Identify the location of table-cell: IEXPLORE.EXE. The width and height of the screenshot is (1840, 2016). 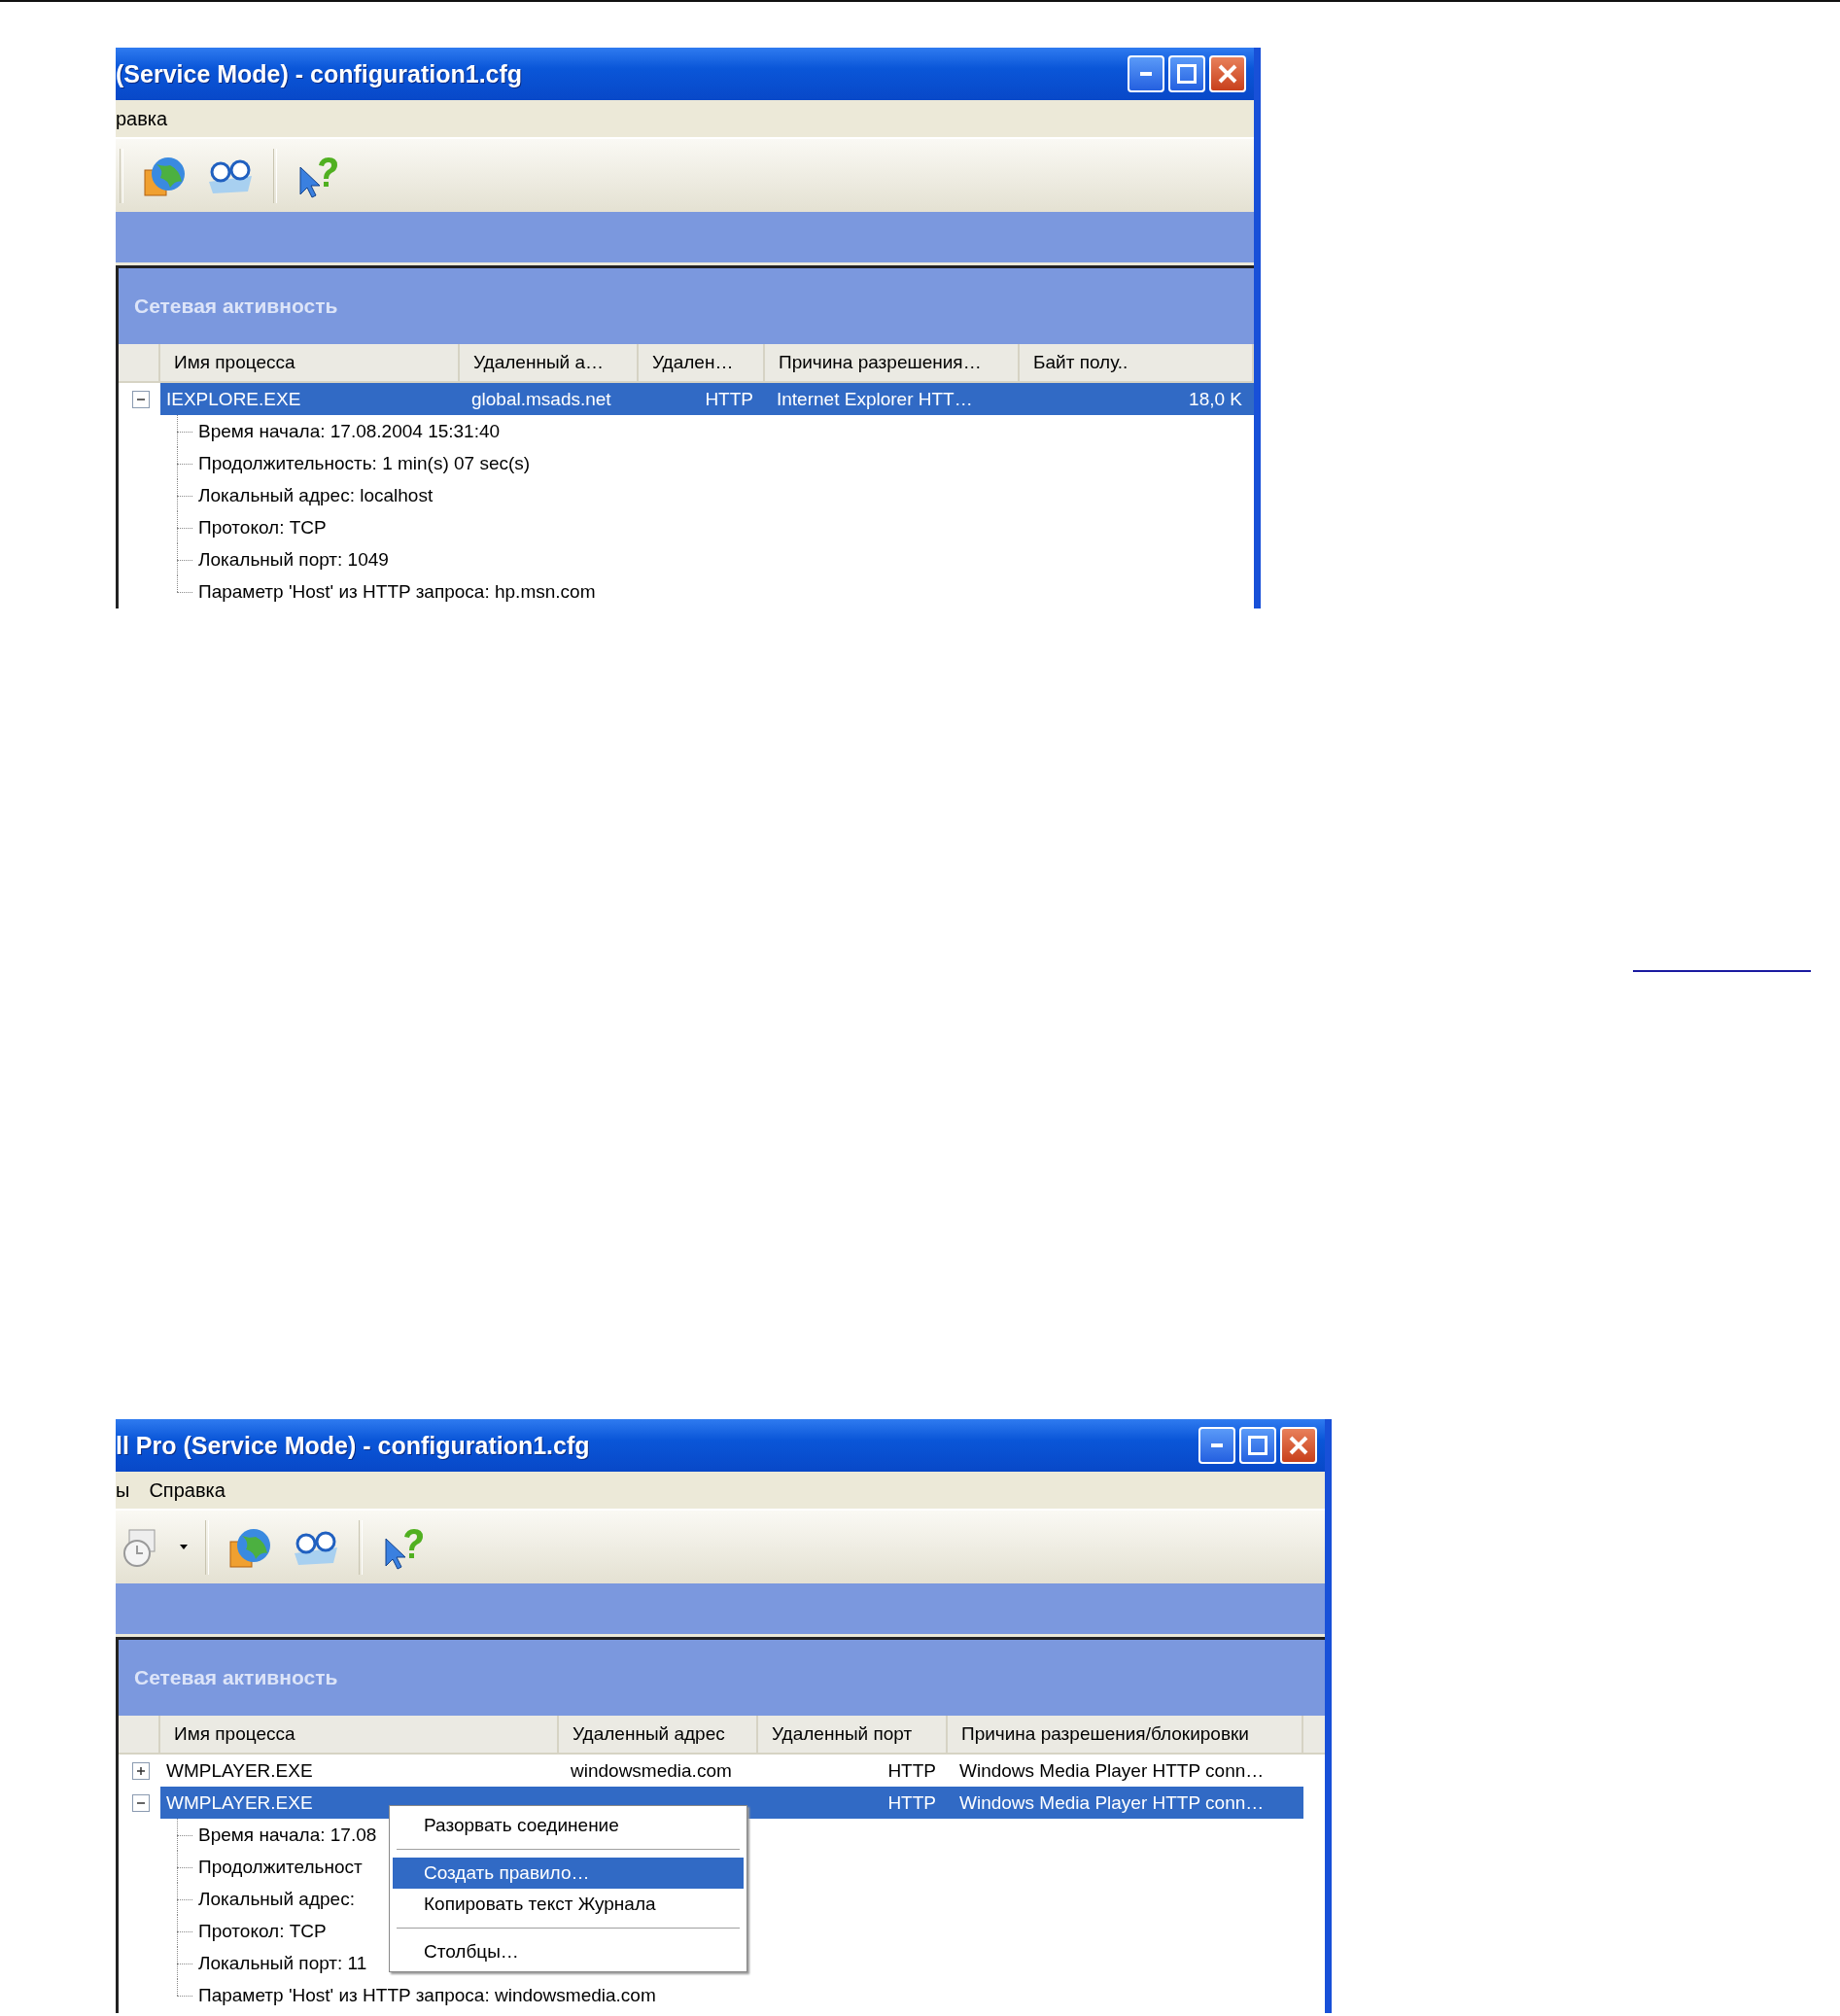
(310, 399).